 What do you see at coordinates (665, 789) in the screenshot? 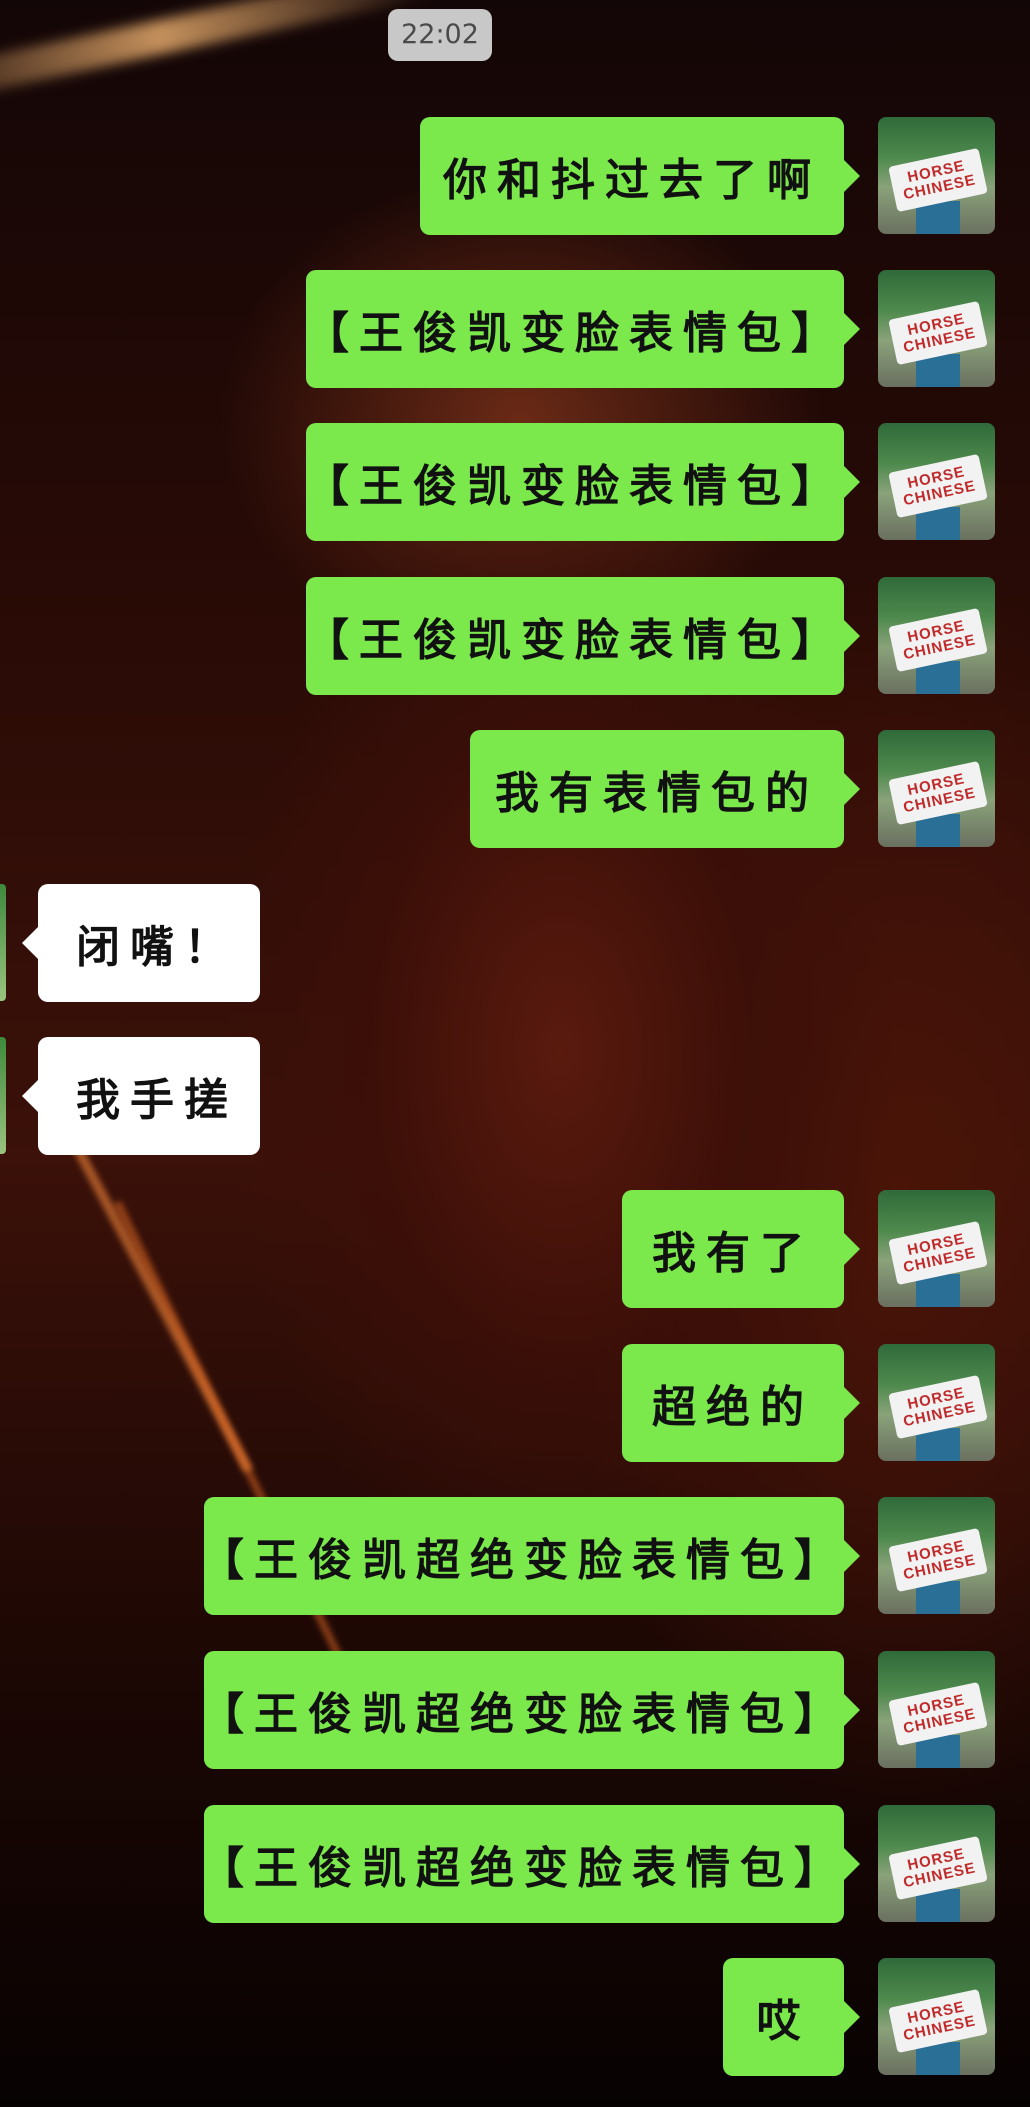
I see `message-bubble-sent: 我有表情包的` at bounding box center [665, 789].